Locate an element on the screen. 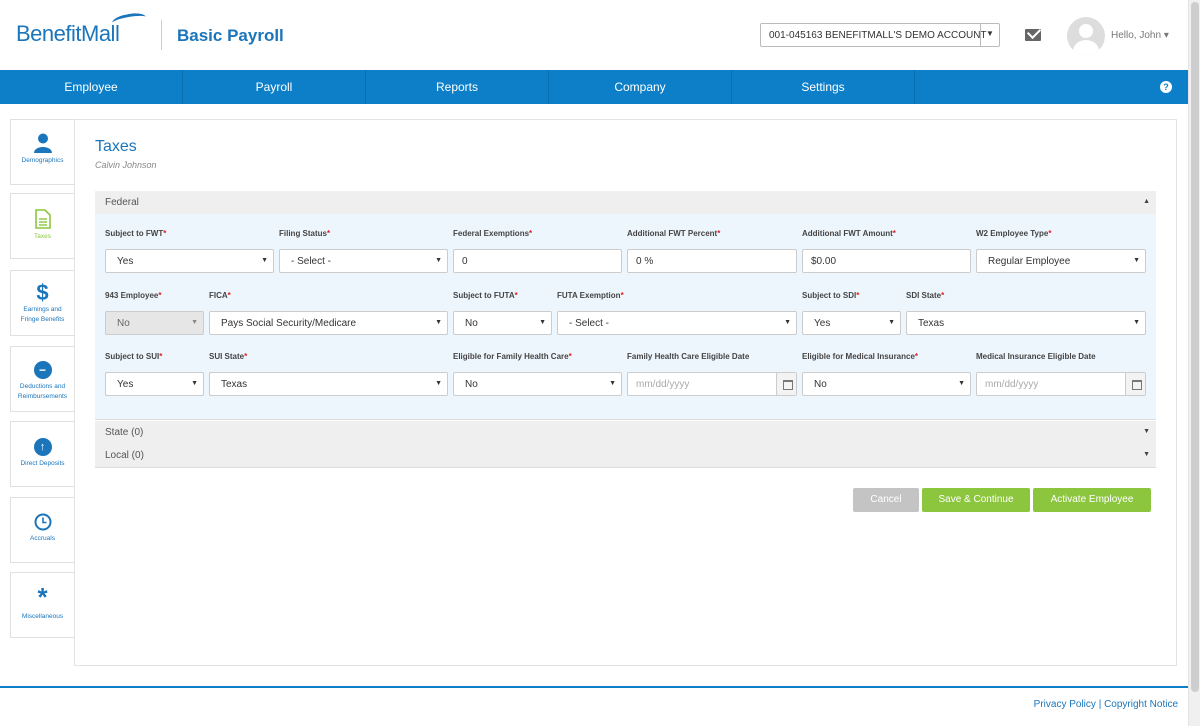 The height and width of the screenshot is (726, 1200). family-health-date-input: mm/dd/yyyy is located at coordinates (712, 384).